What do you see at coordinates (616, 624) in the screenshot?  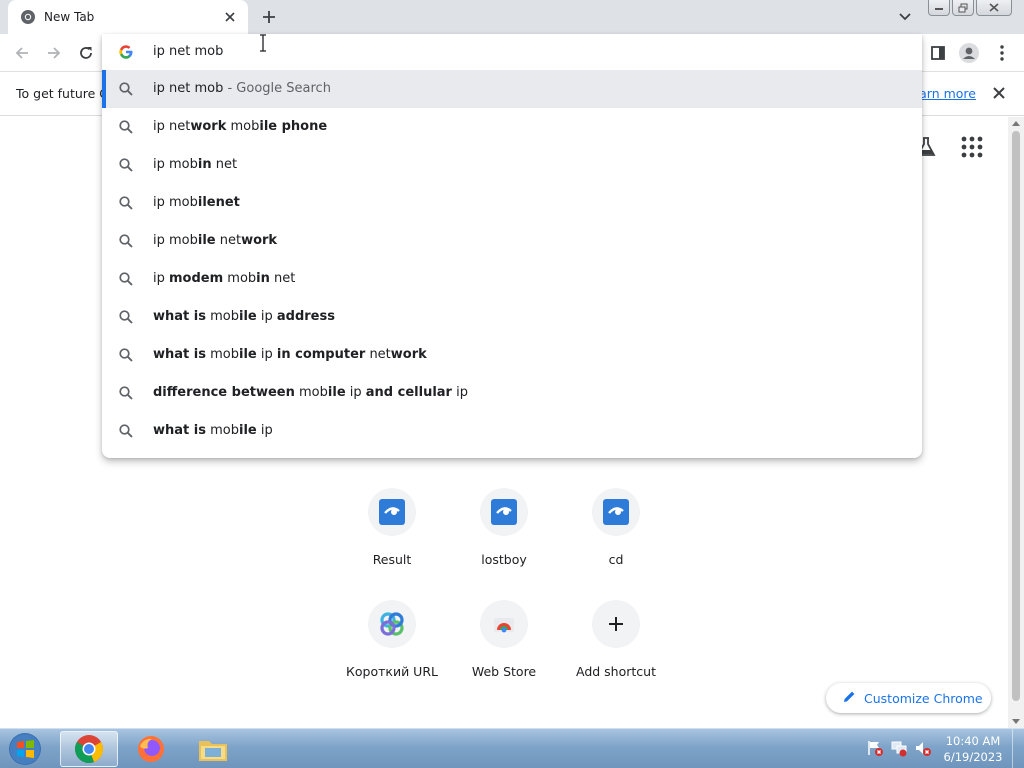 I see `plus-icon` at bounding box center [616, 624].